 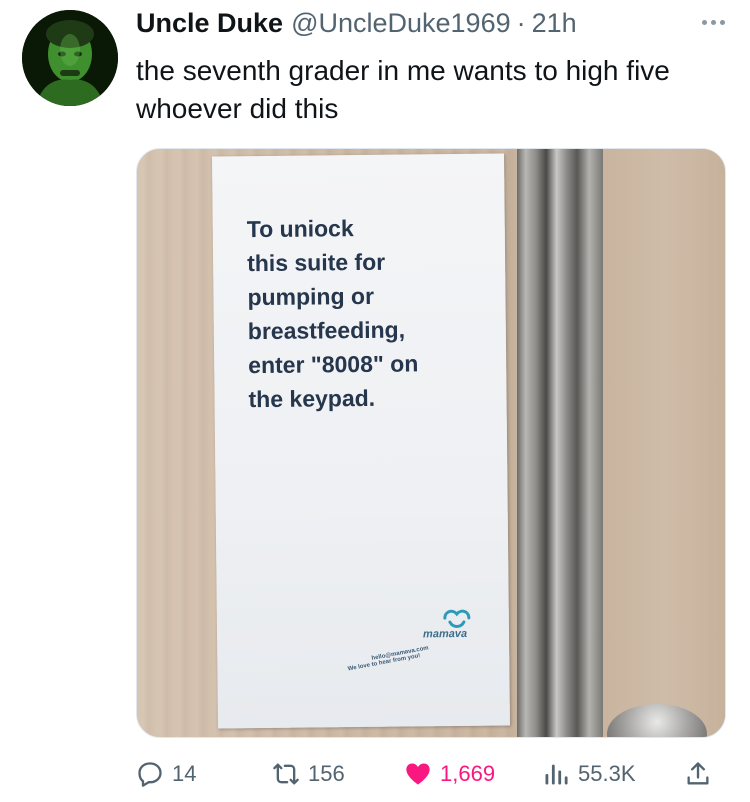 I want to click on tweet-header: Uncle Duke @UncleDuke1969 · 21h, so click(x=356, y=26).